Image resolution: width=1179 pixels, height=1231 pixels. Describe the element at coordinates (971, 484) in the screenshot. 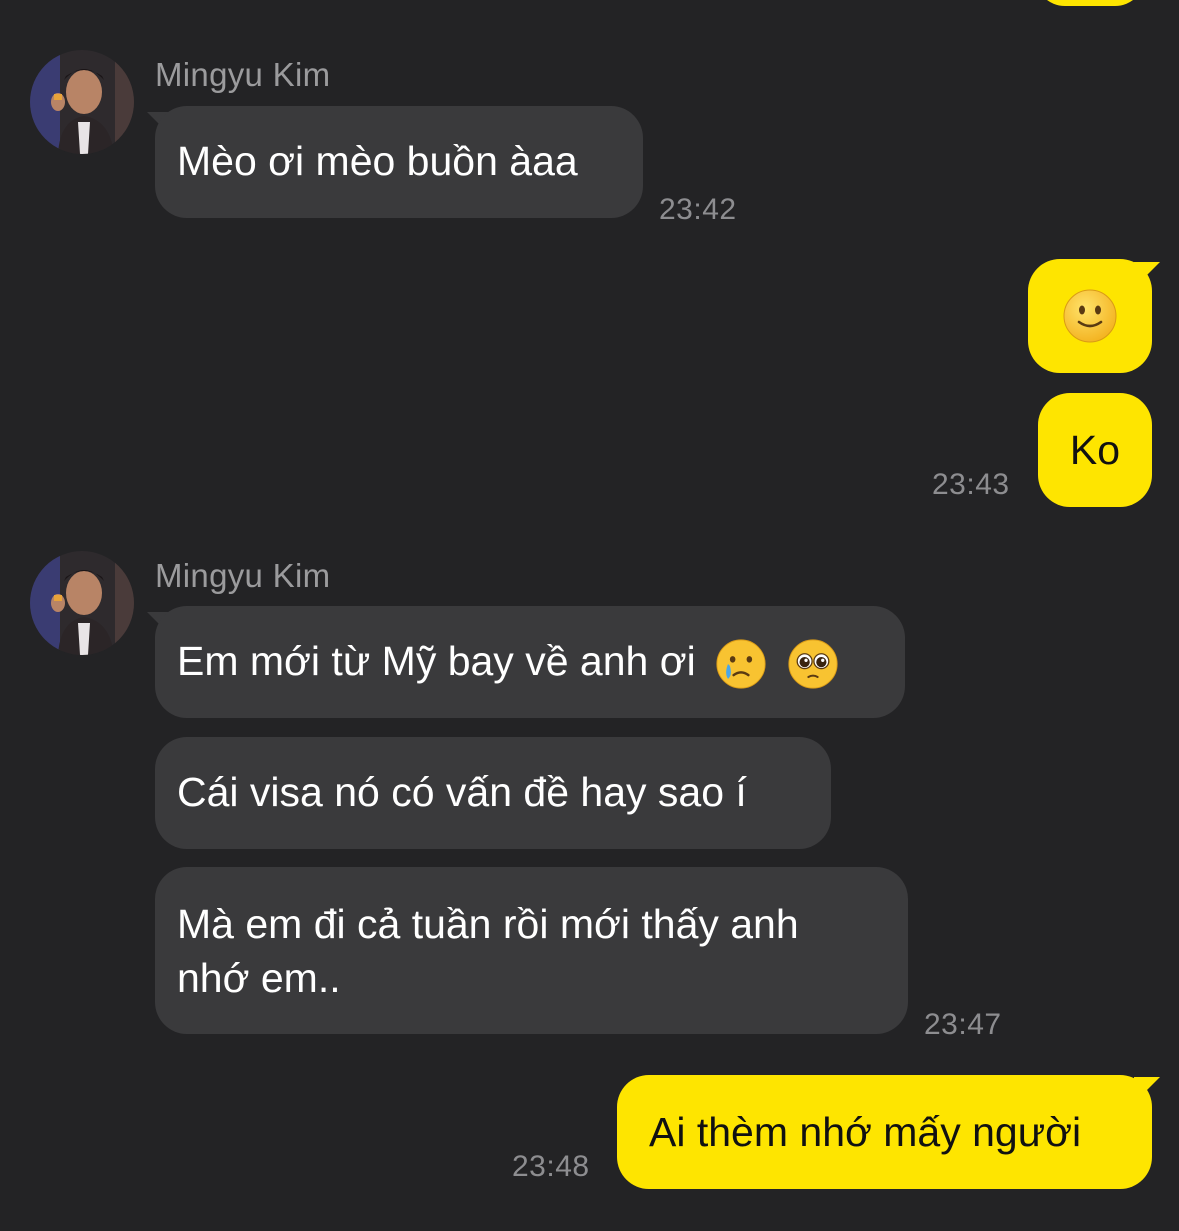

I see `message-timestamp: 23:43` at that location.